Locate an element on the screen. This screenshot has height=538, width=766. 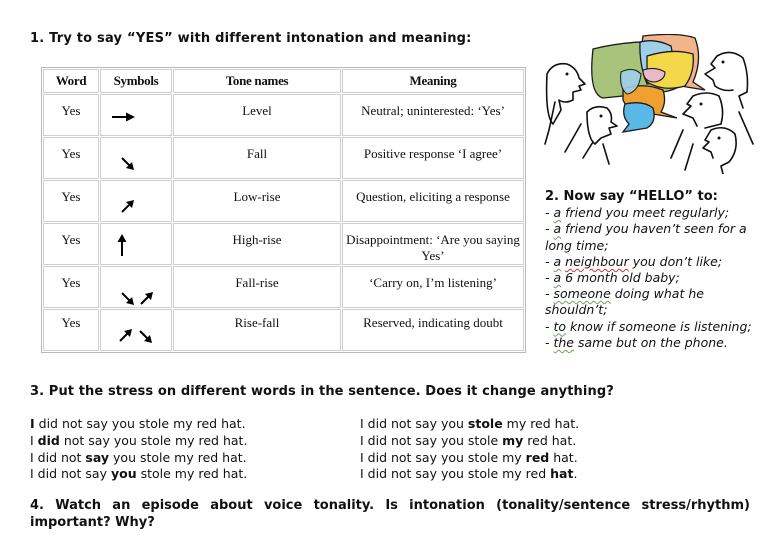
meaning-text: Neutral; uninterested: ‘Yes’ is located at coordinates (433, 110).